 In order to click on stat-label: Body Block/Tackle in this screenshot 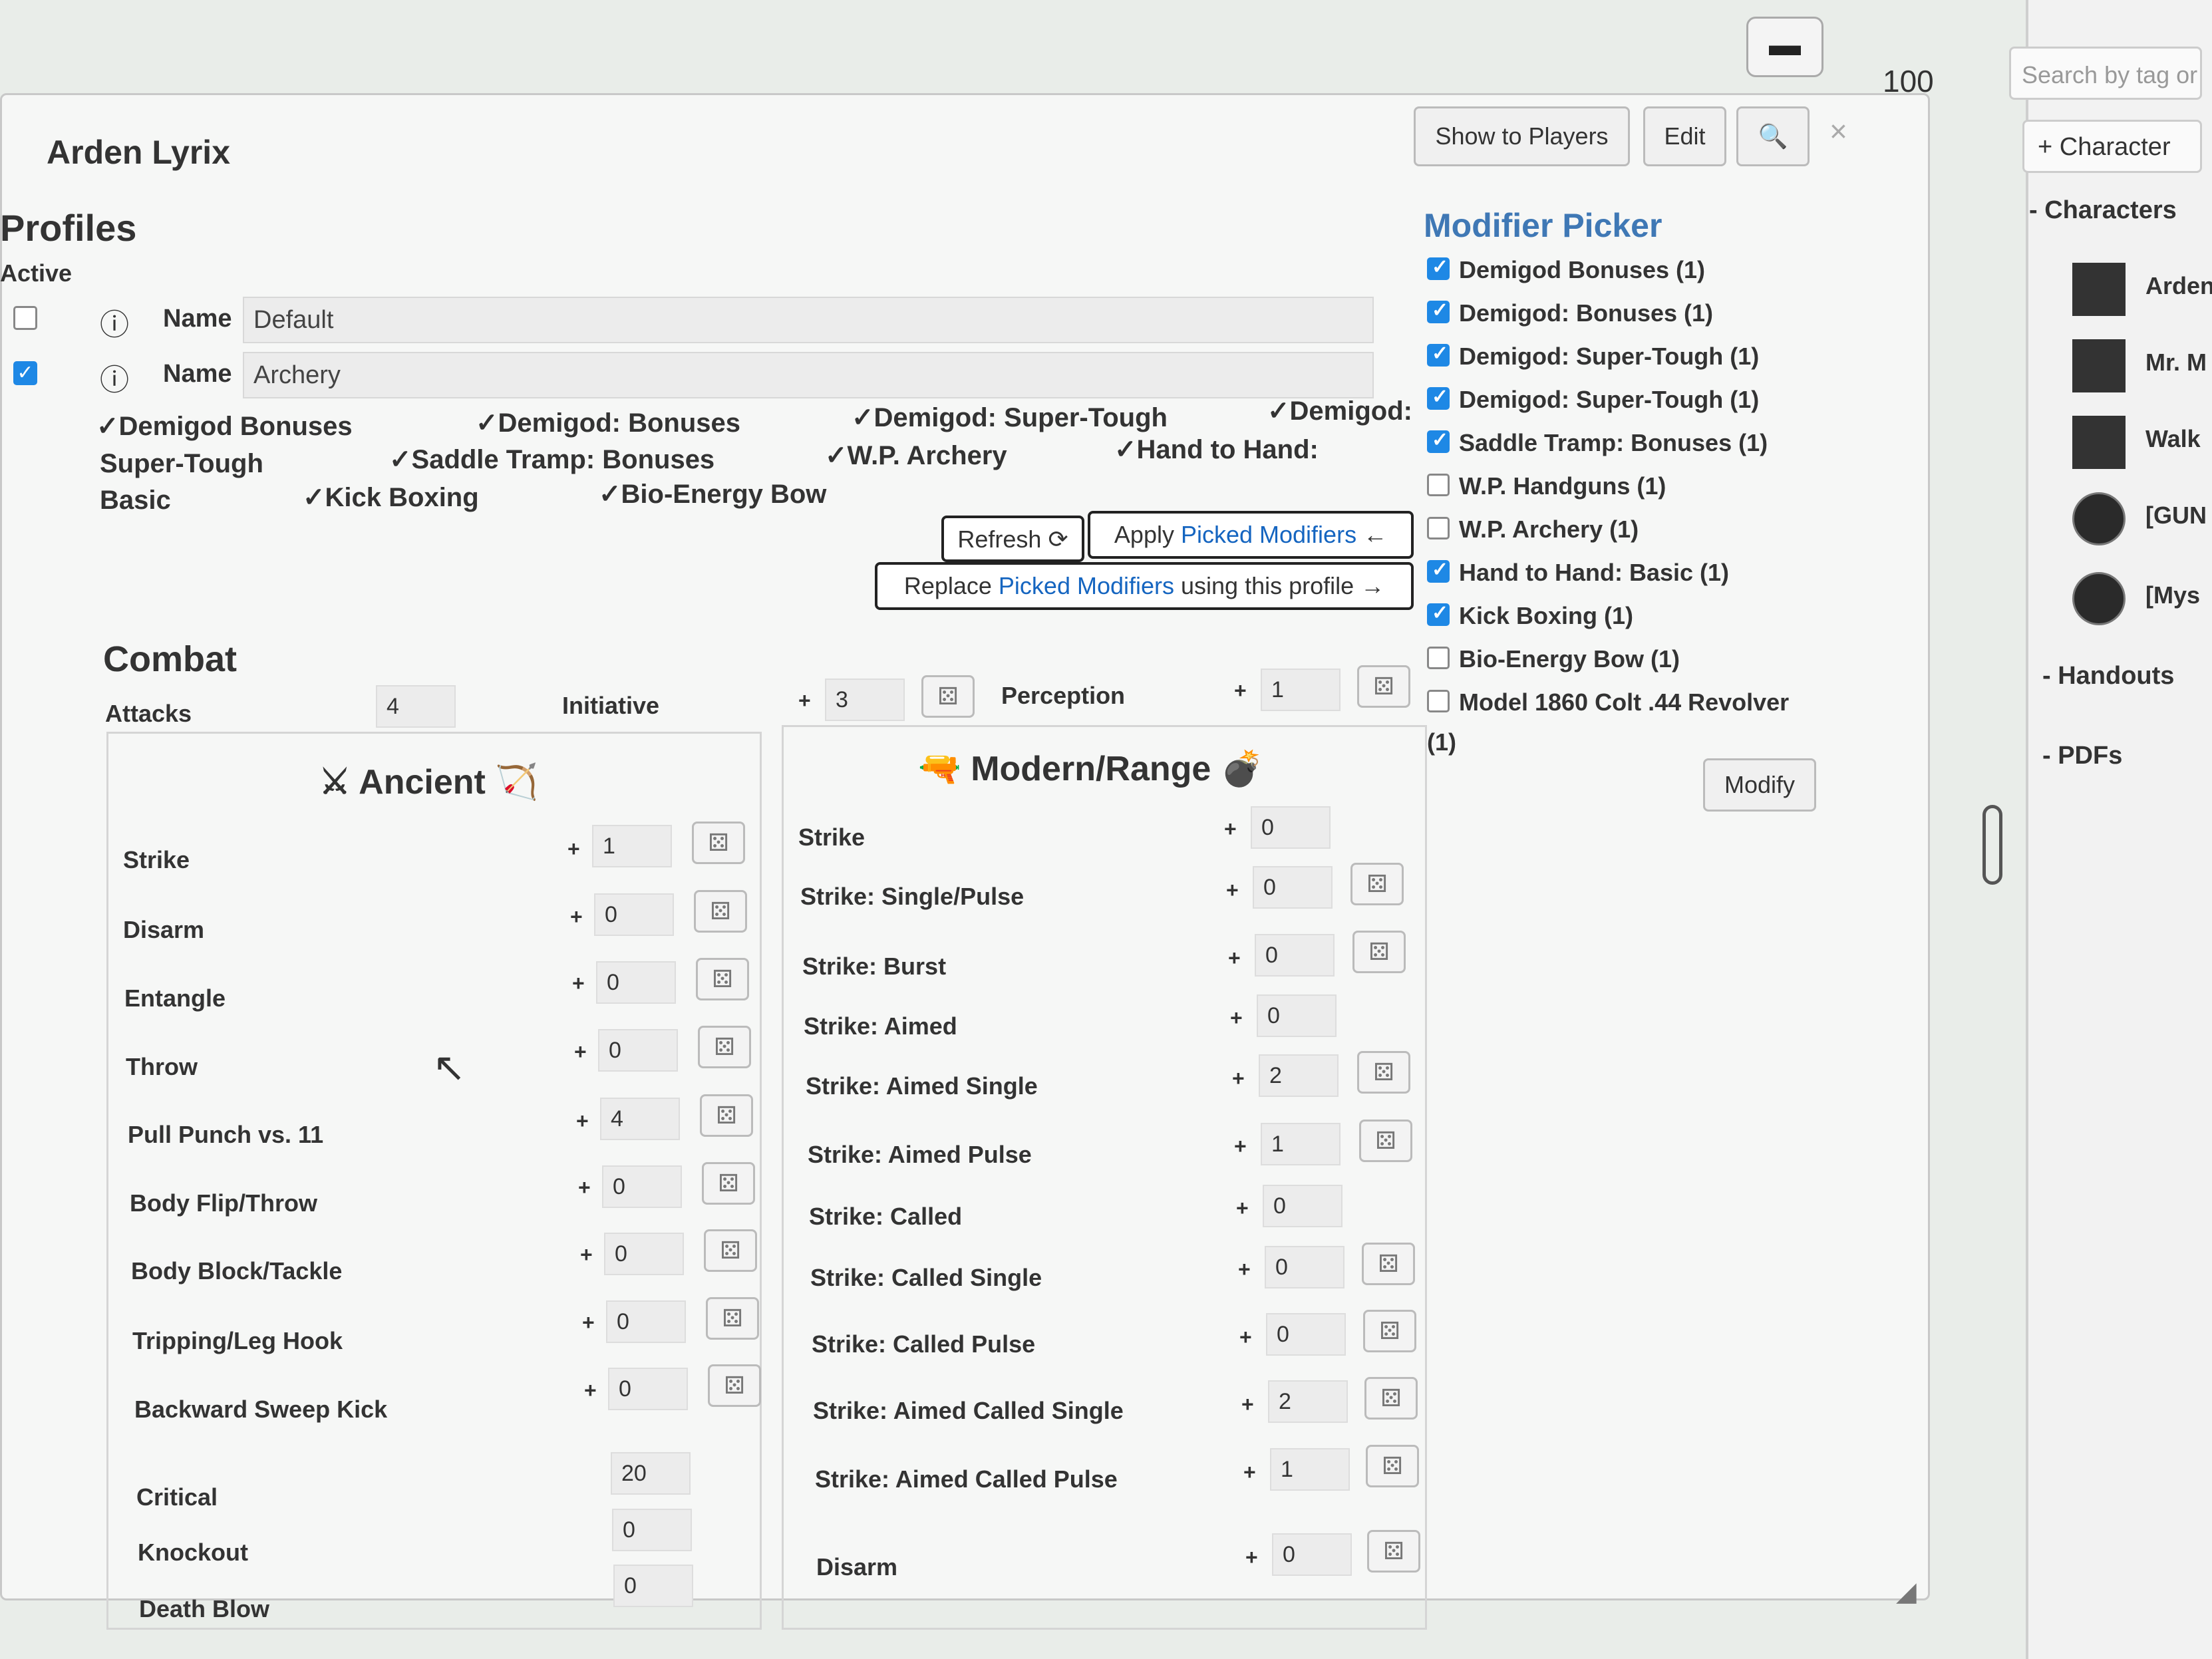, I will do `click(237, 1270)`.